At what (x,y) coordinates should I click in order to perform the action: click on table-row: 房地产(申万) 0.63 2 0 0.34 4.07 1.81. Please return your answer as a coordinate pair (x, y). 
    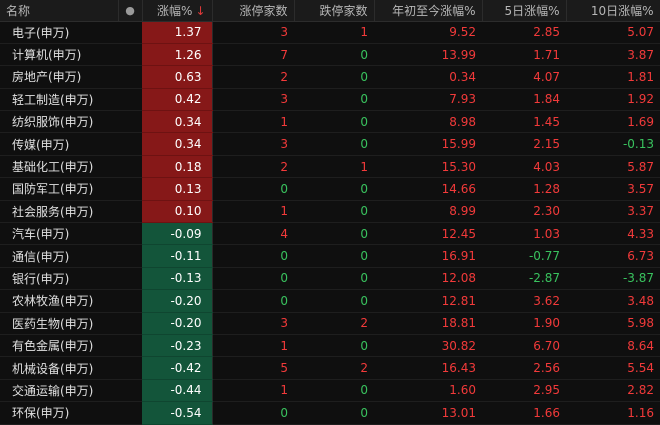
    Looking at the image, I should click on (330, 77).